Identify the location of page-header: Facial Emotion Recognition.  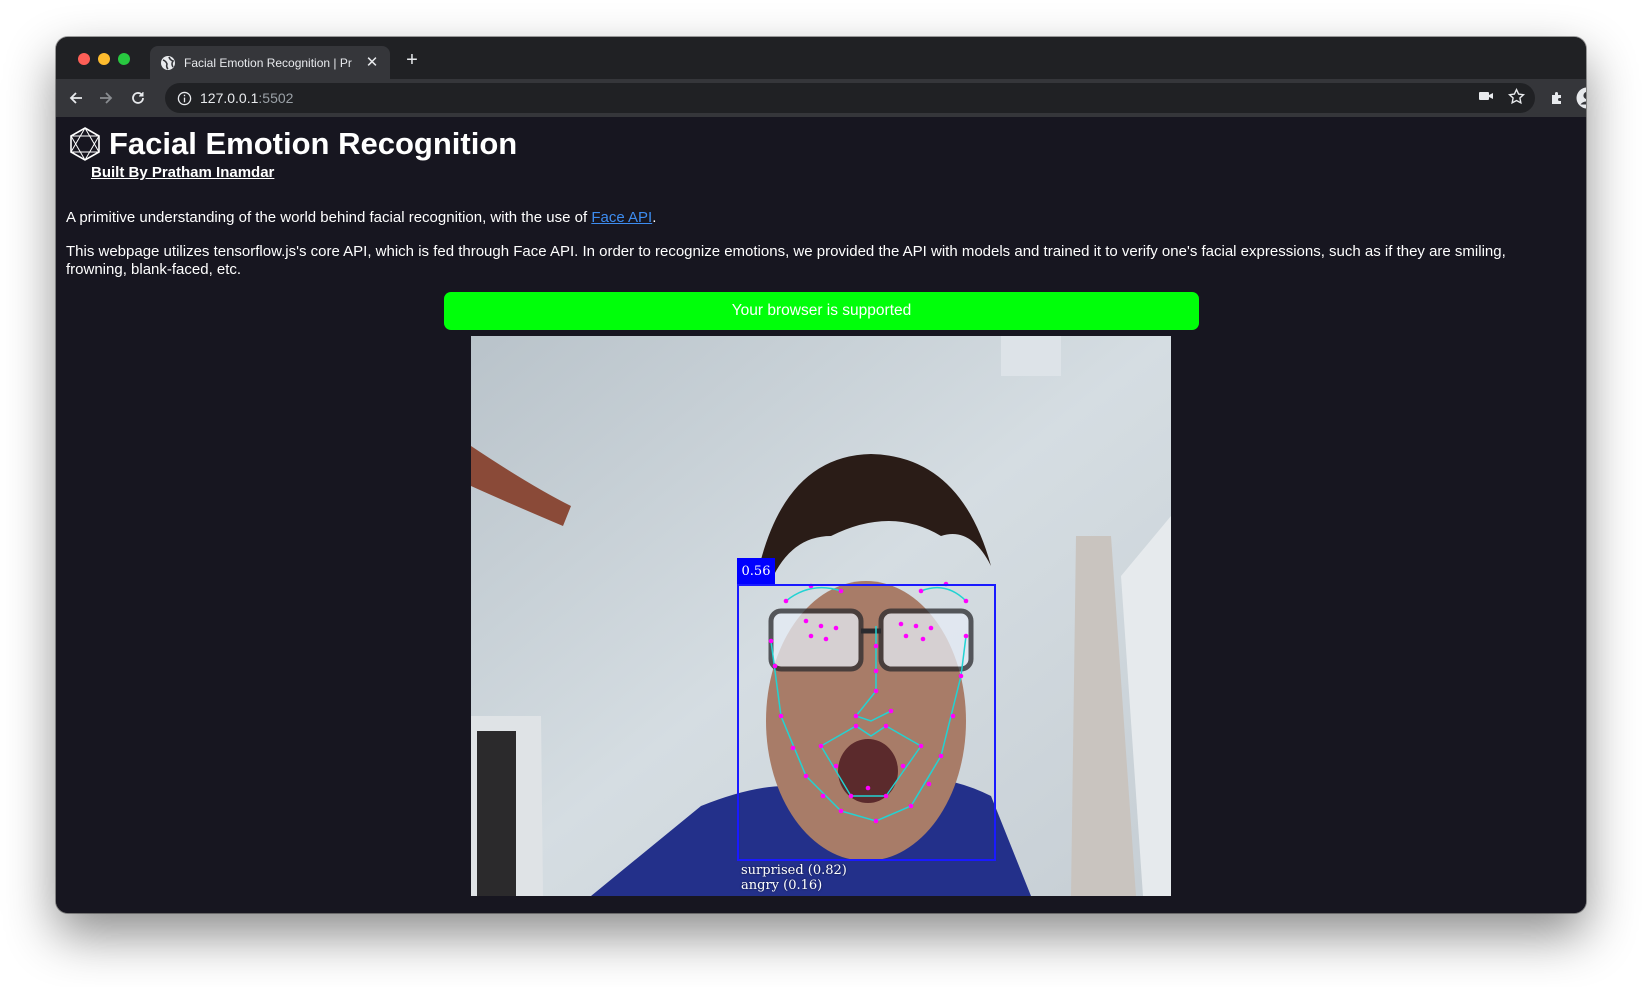
(292, 144).